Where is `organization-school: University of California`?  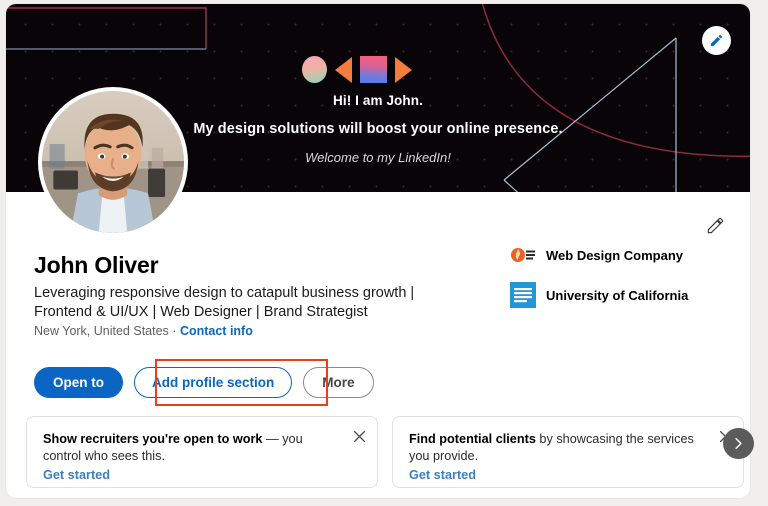 organization-school: University of California is located at coordinates (599, 295).